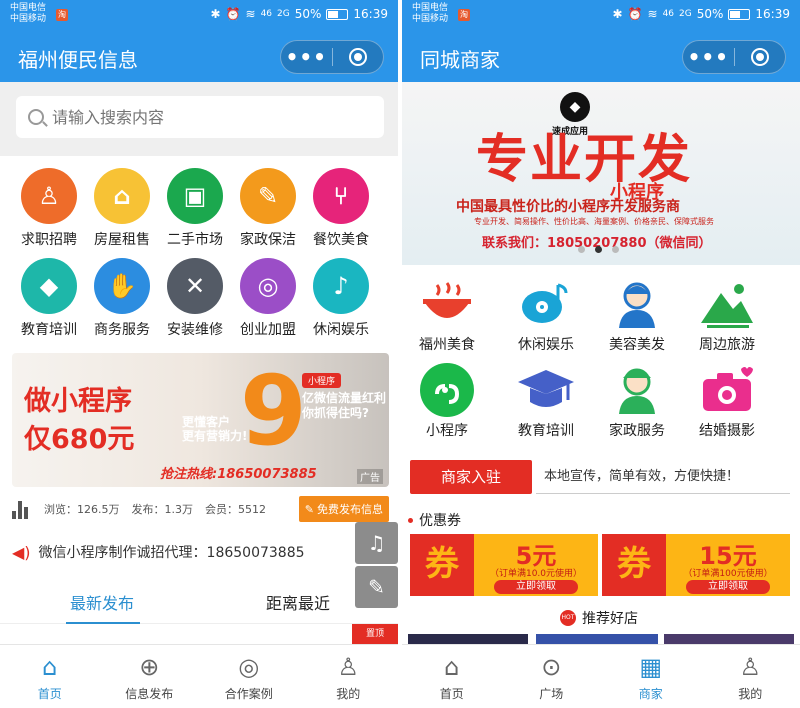 The width and height of the screenshot is (800, 708). I want to click on status-bar: 中国电信 中国移动 淘 ✱ ⏰ ≋ 46 2G 50% 16:39, so click(199, 16).